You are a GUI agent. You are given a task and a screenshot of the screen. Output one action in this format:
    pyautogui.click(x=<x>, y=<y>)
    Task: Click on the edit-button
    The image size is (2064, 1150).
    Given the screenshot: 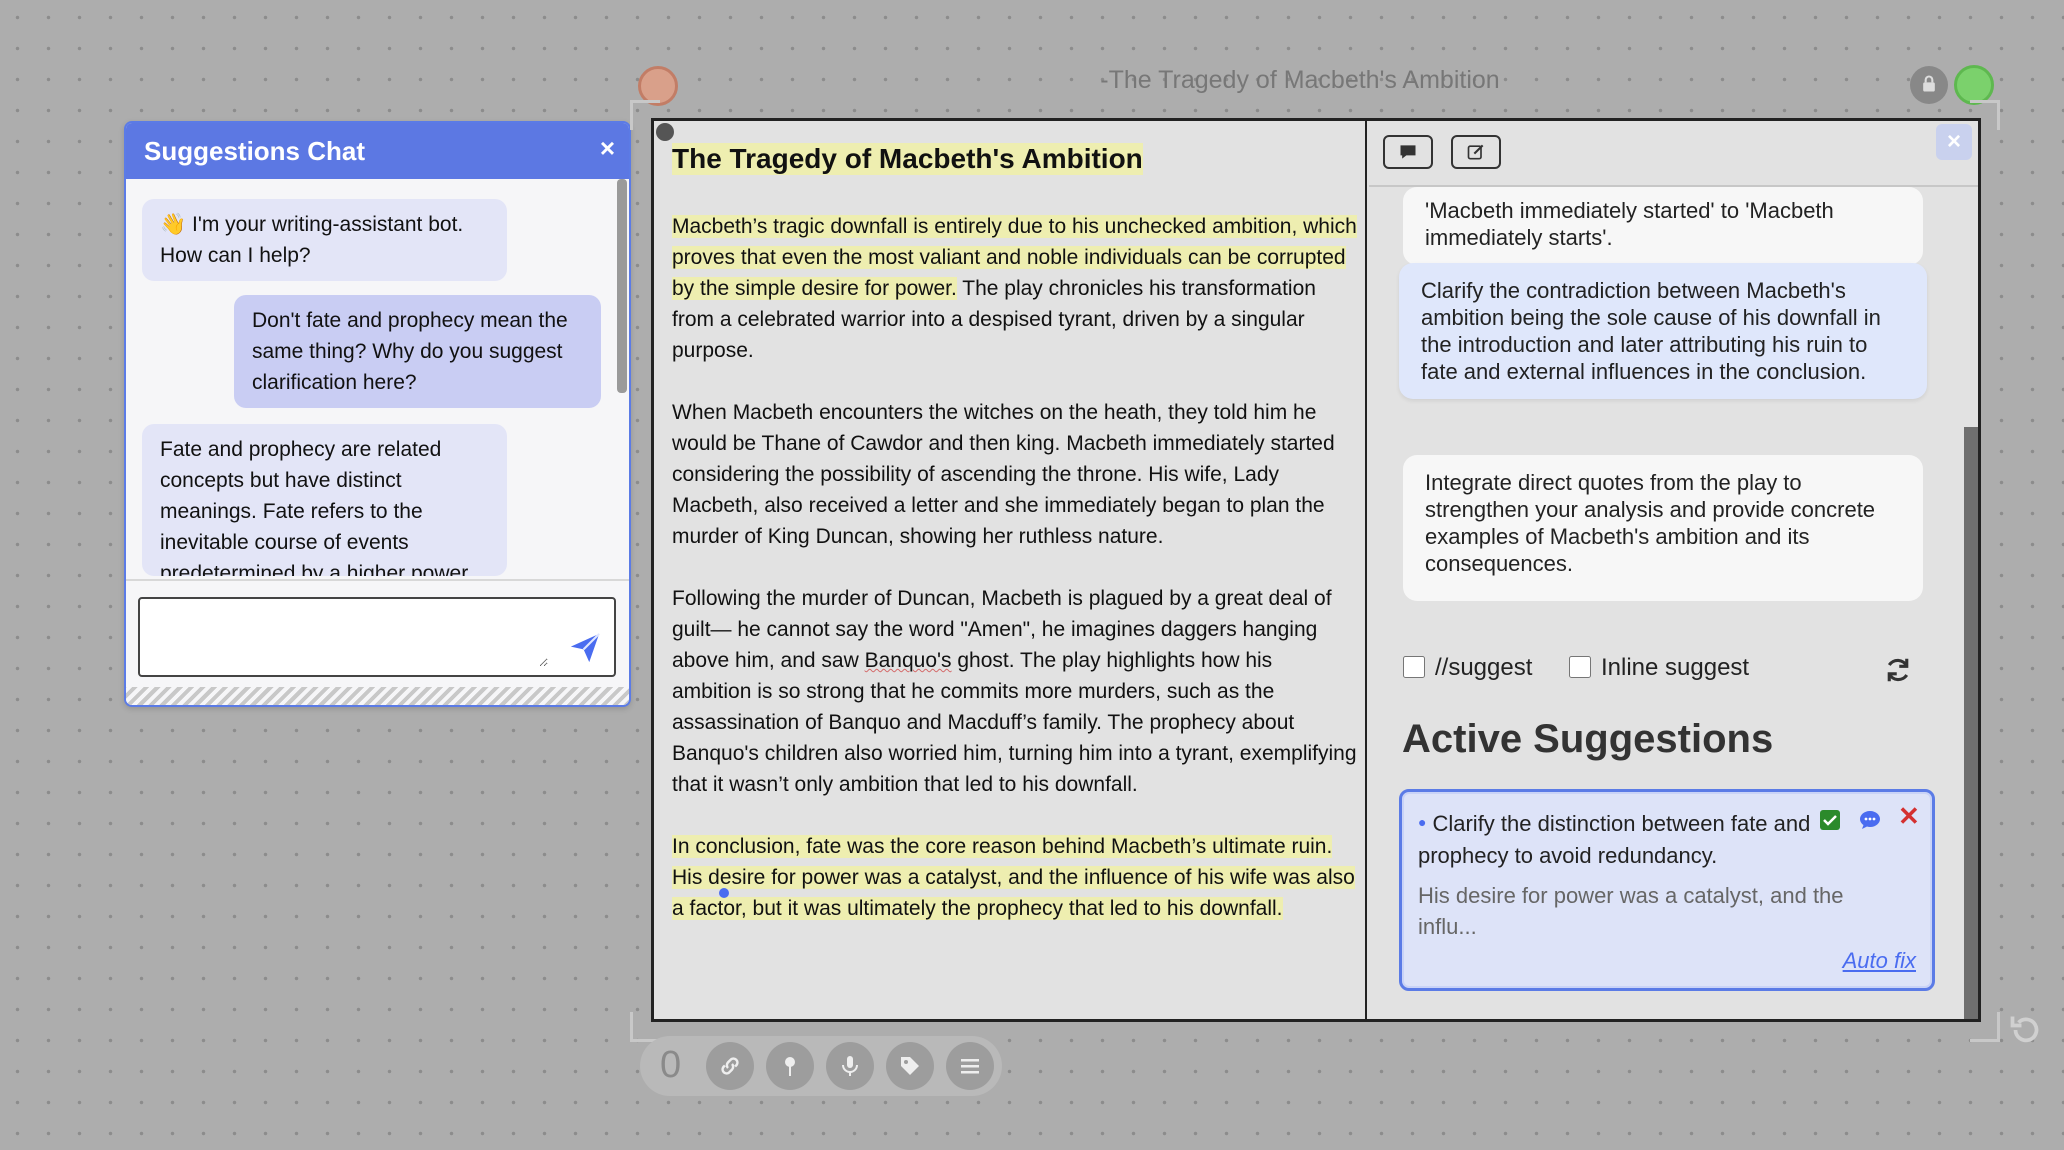 What is the action you would take?
    pyautogui.click(x=1476, y=152)
    